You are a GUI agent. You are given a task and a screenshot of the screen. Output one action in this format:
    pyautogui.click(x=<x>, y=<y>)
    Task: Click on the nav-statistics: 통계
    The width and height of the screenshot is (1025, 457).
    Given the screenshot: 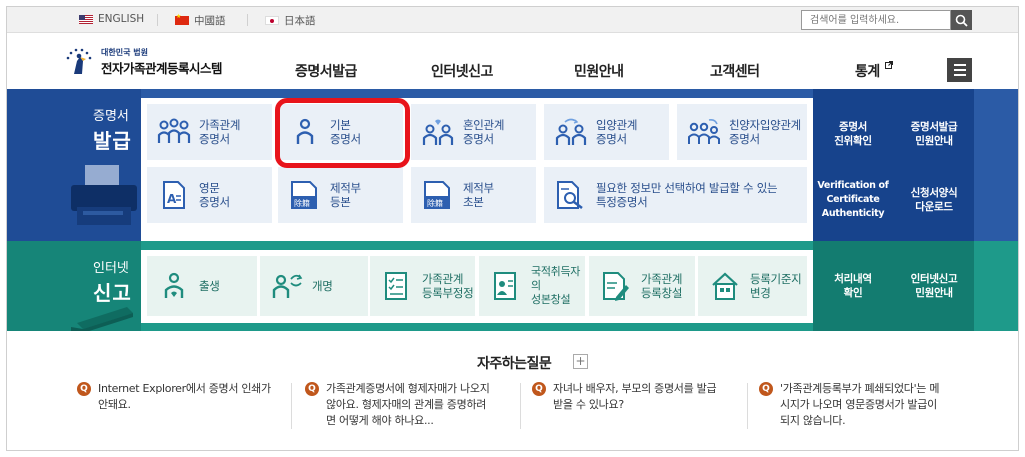 What is the action you would take?
    pyautogui.click(x=874, y=71)
    